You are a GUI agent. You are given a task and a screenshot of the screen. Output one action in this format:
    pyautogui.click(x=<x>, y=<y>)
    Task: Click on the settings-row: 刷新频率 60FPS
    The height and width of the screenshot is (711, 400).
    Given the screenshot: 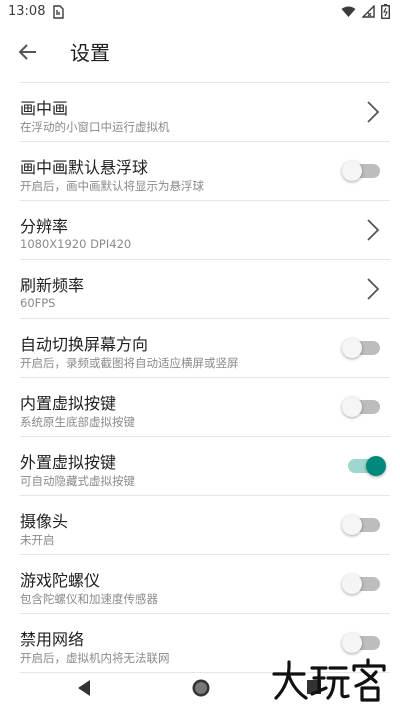 What is the action you would take?
    pyautogui.click(x=205, y=289)
    